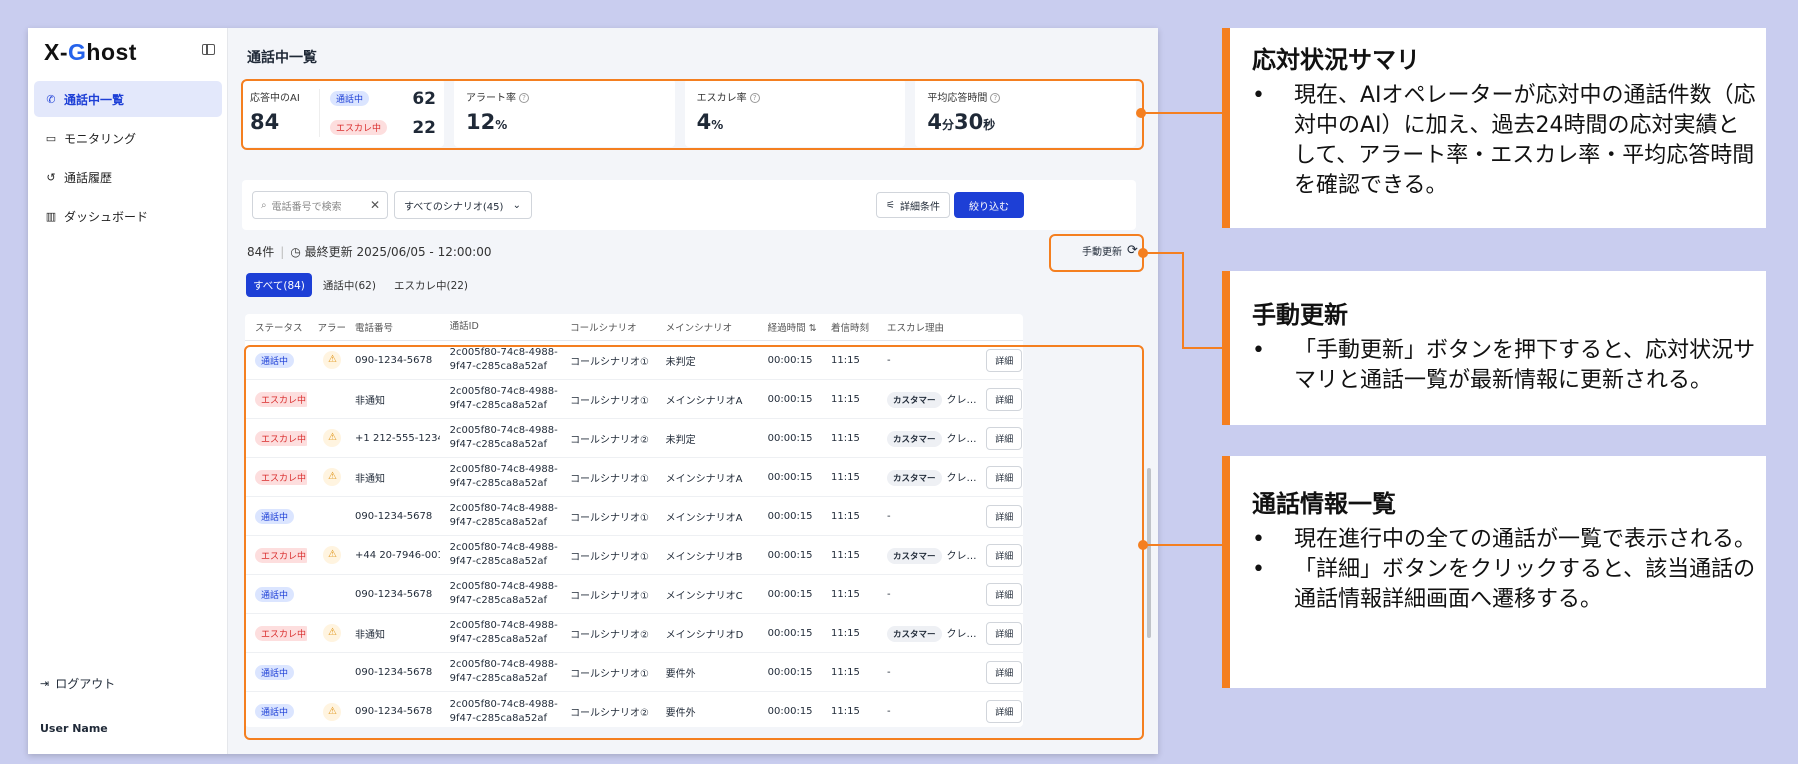 This screenshot has height=764, width=1798. I want to click on filter-bar: ⌕ 電話番号で検索 ✕ すべてのシナリオ(45) ⌄ ⚟ 詳細条件 絞り込む, so click(689, 205).